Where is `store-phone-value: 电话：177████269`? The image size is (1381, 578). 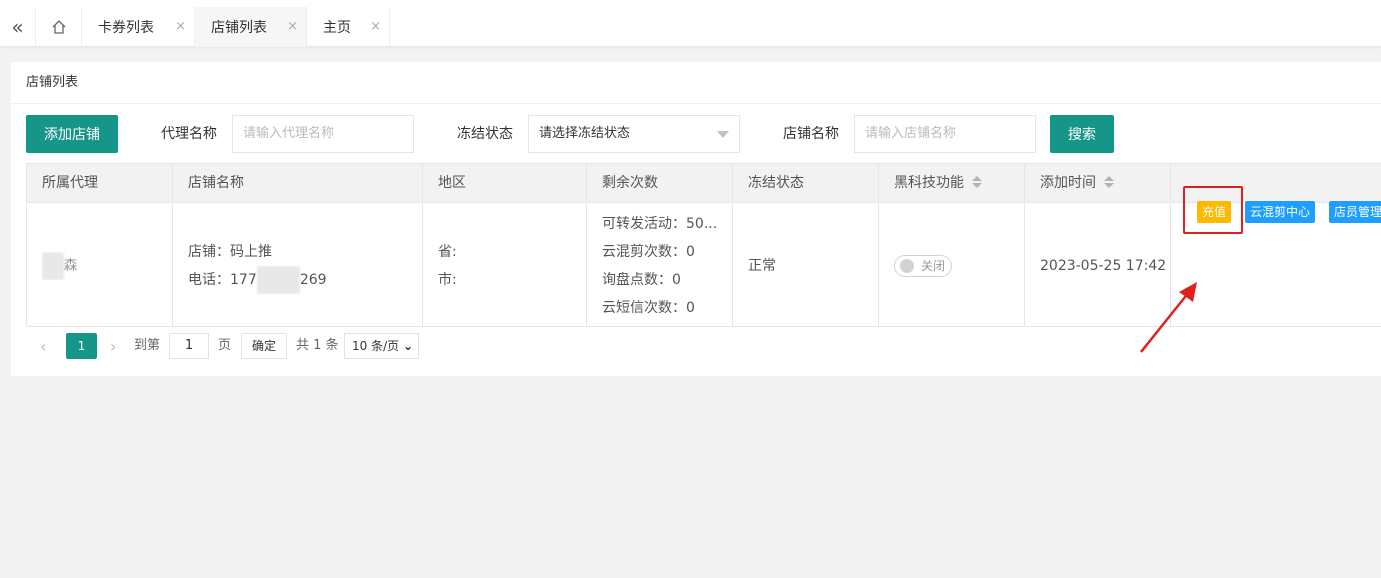 store-phone-value: 电话：177████269 is located at coordinates (305, 279).